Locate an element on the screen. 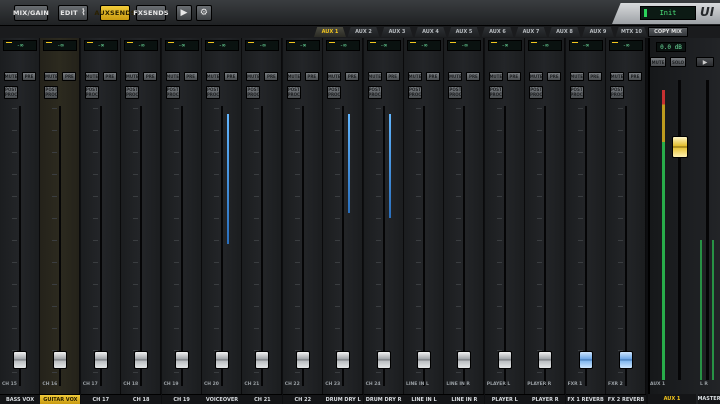 Image resolution: width=720 pixels, height=404 pixels. channel-name: PLAYER L is located at coordinates (504, 399).